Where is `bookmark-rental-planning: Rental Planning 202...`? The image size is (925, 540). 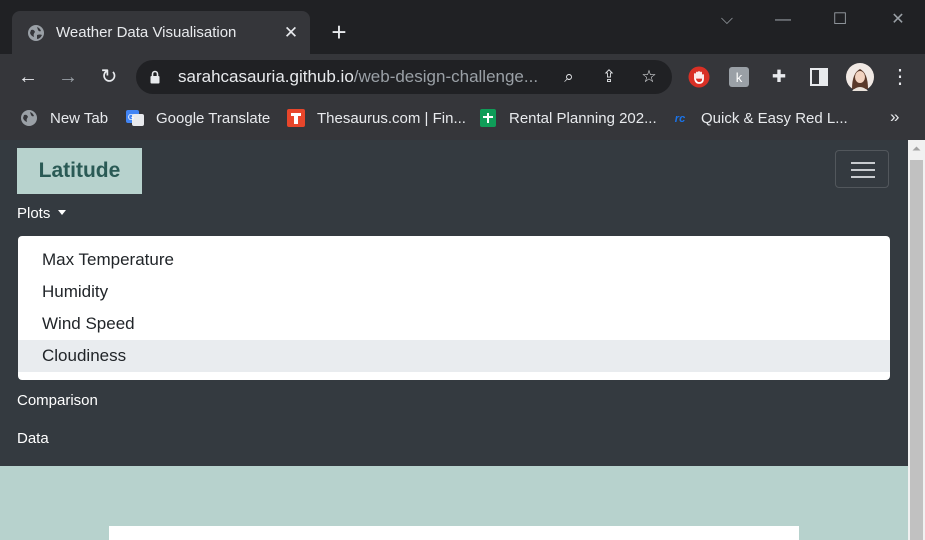
bookmark-rental-planning: Rental Planning 202... is located at coordinates (568, 118).